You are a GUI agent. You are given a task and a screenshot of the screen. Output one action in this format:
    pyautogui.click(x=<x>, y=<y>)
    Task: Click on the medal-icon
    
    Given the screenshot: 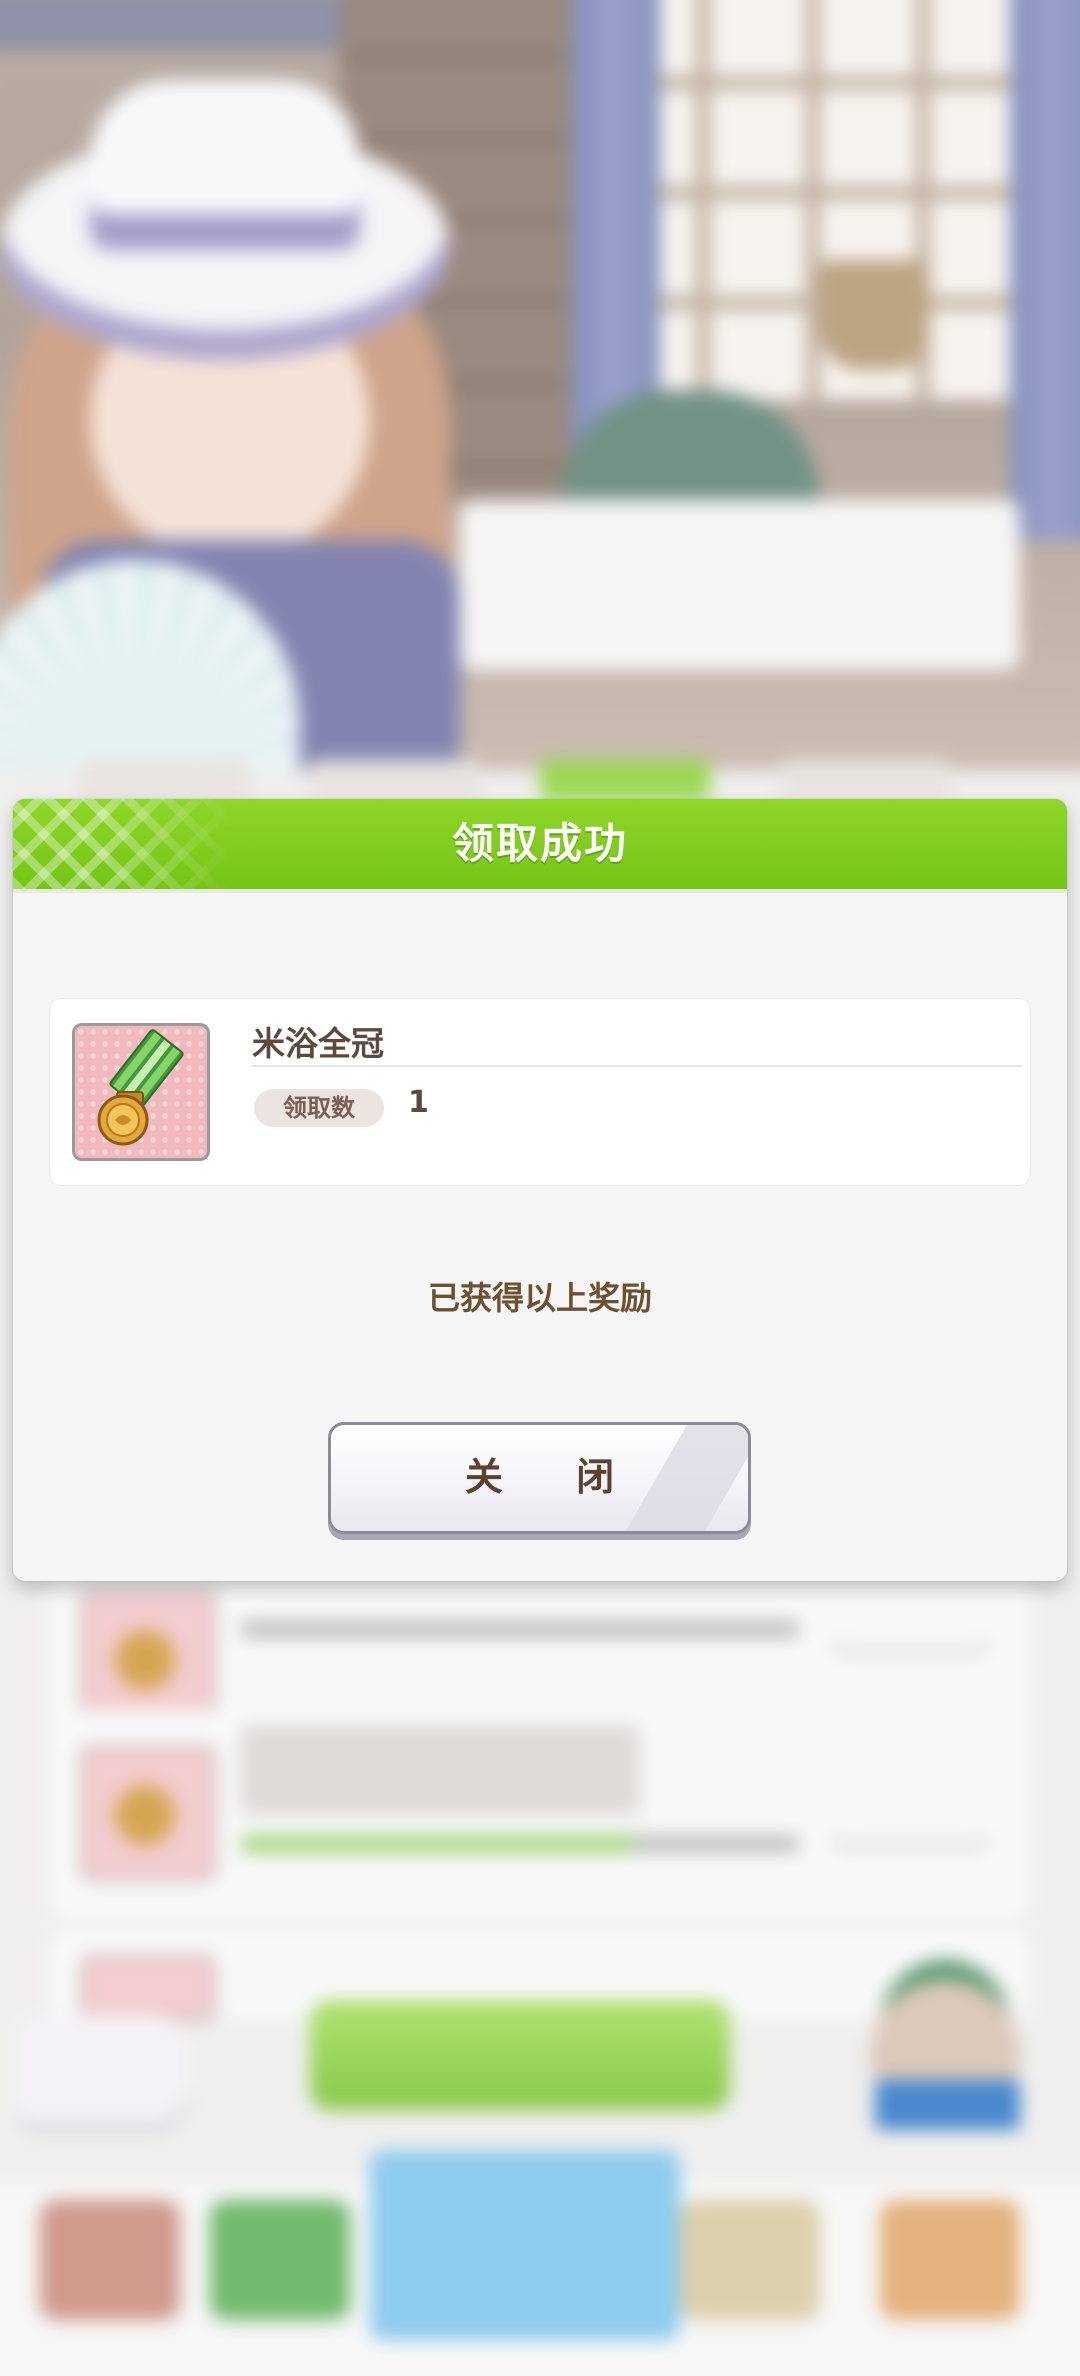 What is the action you would take?
    pyautogui.click(x=141, y=1092)
    